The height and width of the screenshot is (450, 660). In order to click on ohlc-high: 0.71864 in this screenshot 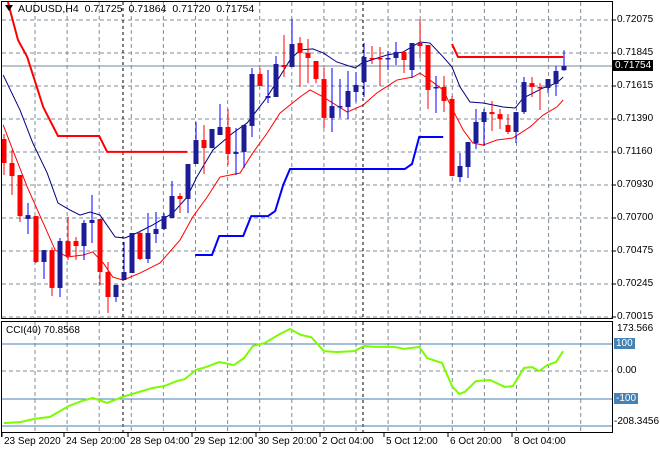, I will do `click(147, 9)`.